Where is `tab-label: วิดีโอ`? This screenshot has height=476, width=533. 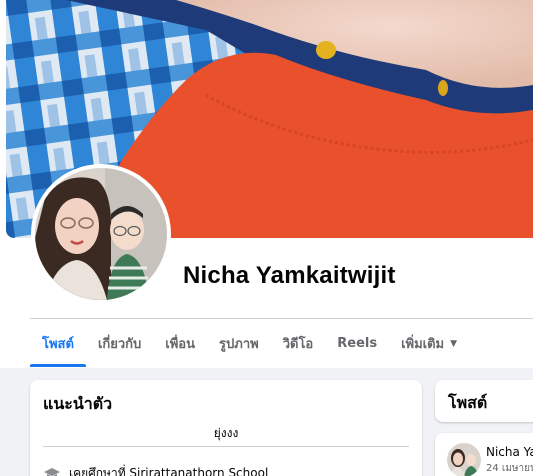 tab-label: วิดีโอ is located at coordinates (298, 344).